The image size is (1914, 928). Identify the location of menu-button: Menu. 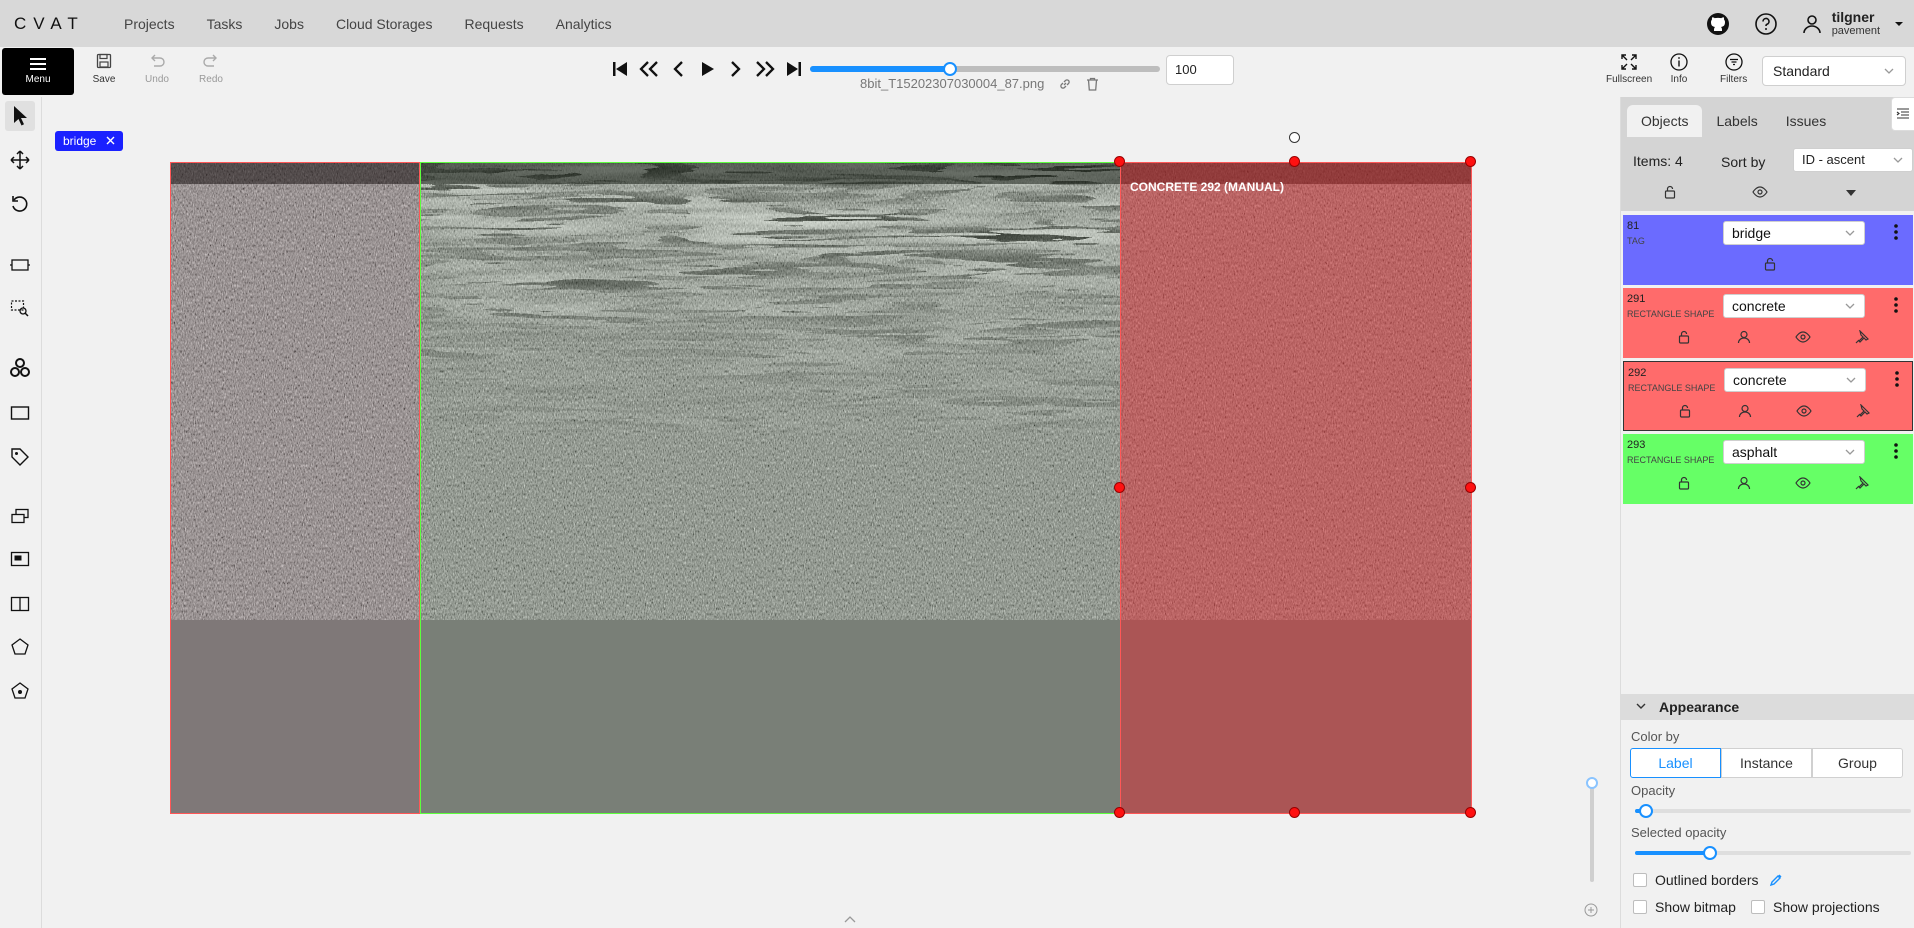
(38, 71).